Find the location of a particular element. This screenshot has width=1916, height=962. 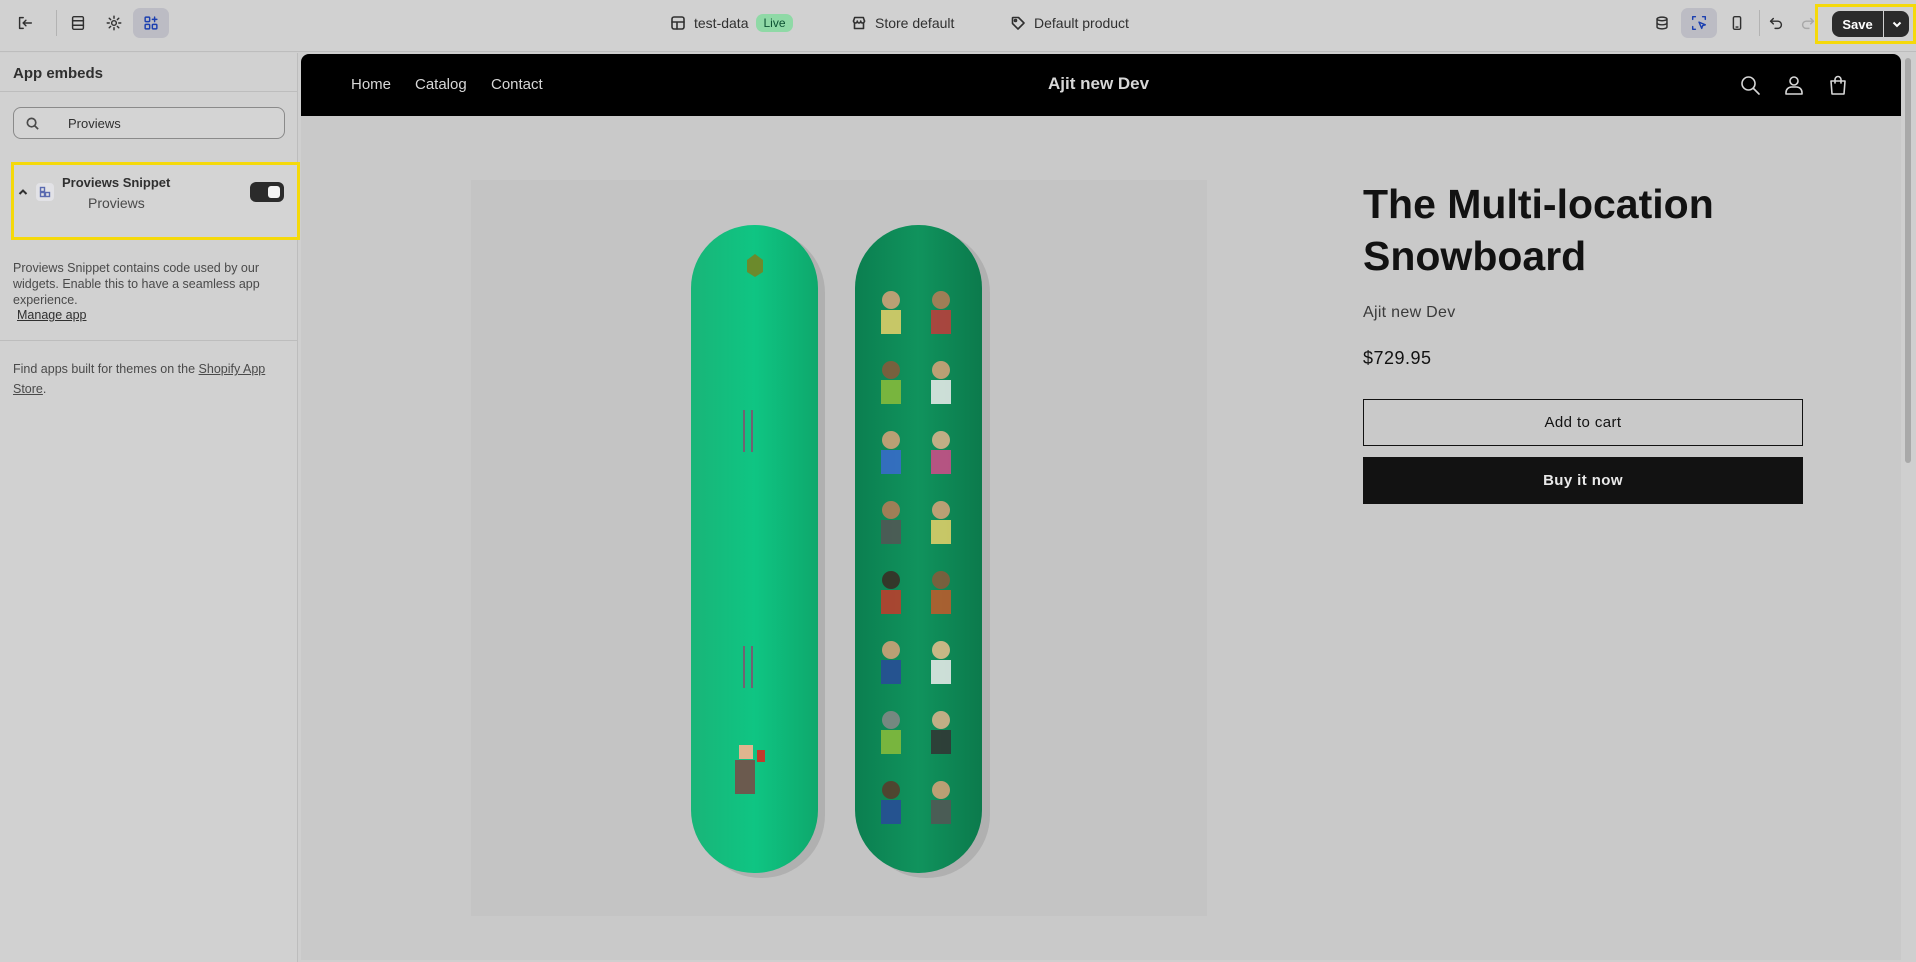

search-input is located at coordinates (168, 123).